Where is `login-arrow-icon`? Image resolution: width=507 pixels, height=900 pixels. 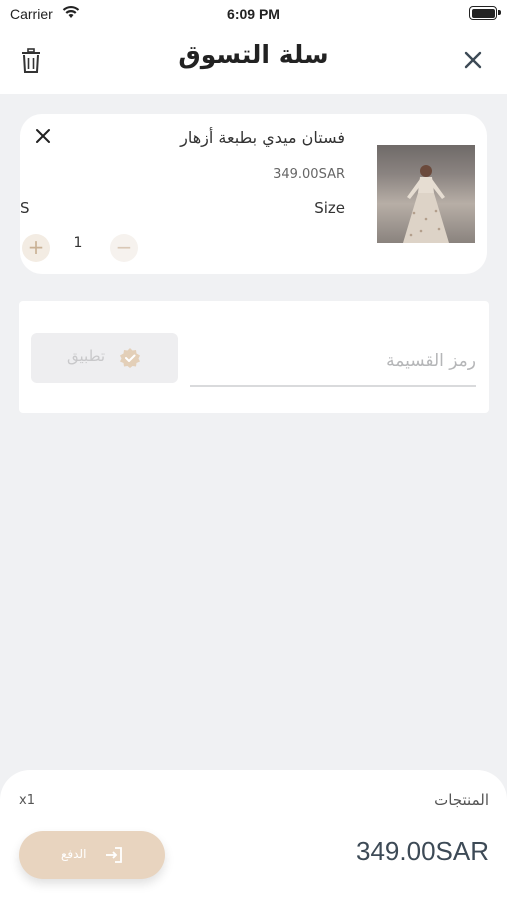 login-arrow-icon is located at coordinates (114, 855).